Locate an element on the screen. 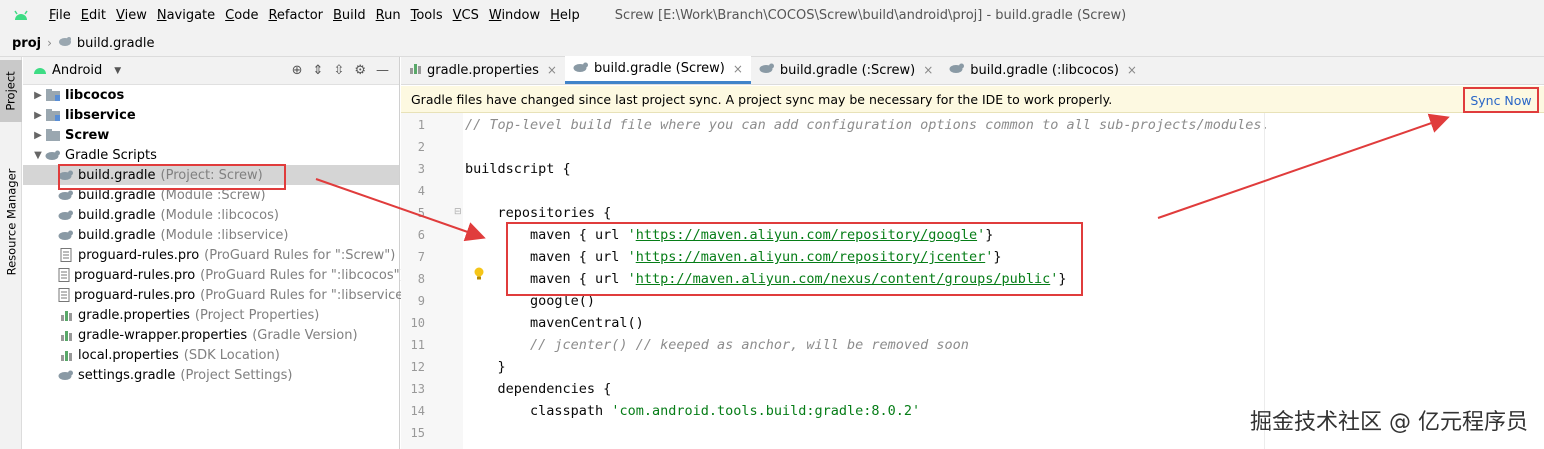 The width and height of the screenshot is (1544, 449). watermark: 掘金技术社区 @ 亿元程序员 is located at coordinates (1389, 422).